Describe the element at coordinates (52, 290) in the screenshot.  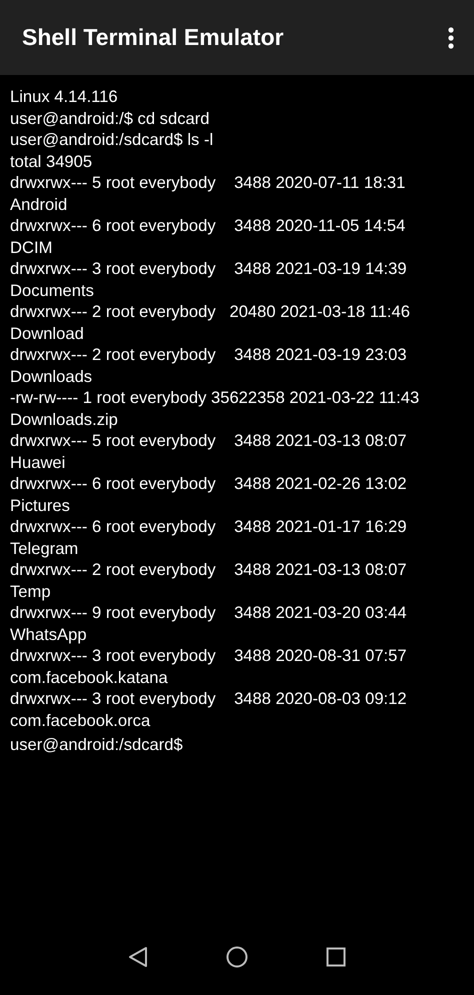
I see `terminal-line: Documents` at that location.